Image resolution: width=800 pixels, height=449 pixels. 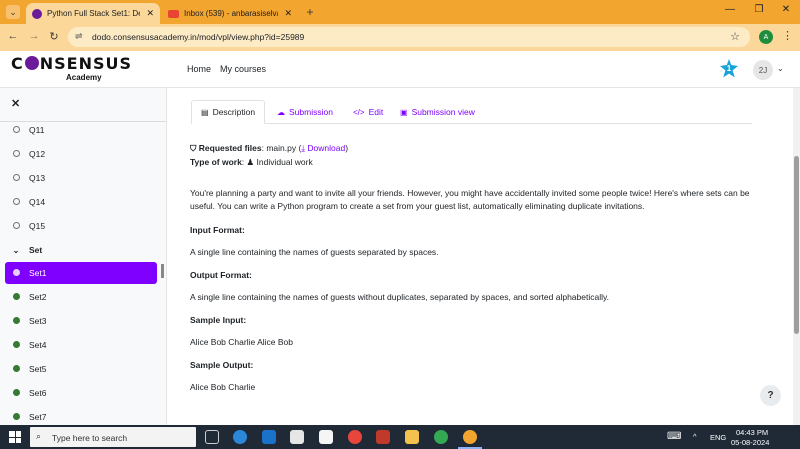 What do you see at coordinates (230, 148) in the screenshot?
I see `requested-files-label: Requested files` at bounding box center [230, 148].